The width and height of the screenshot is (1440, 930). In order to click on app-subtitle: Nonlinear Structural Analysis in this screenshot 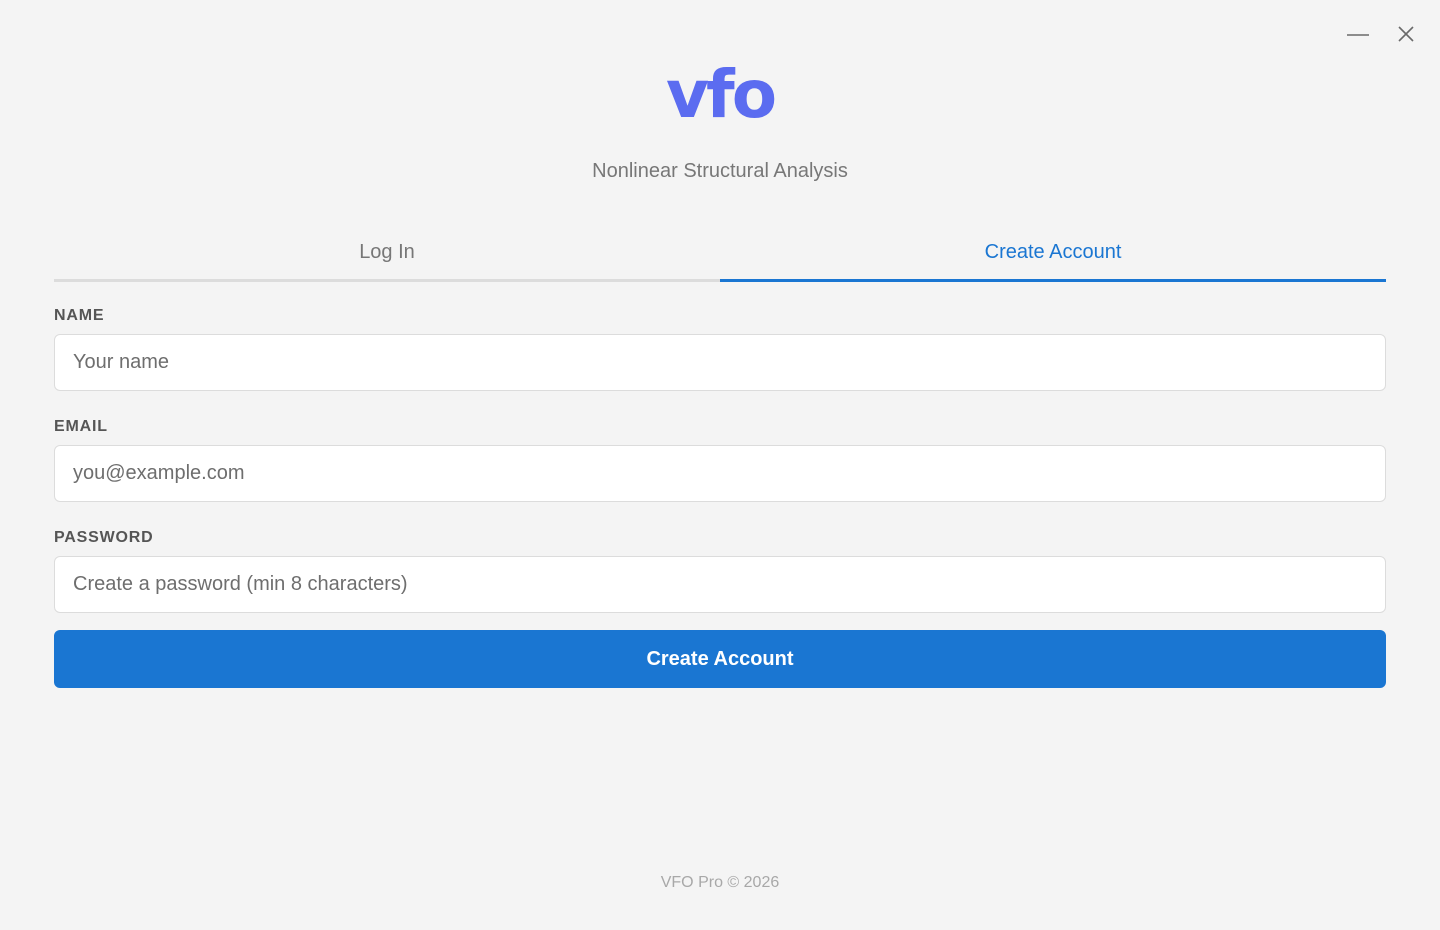, I will do `click(720, 171)`.